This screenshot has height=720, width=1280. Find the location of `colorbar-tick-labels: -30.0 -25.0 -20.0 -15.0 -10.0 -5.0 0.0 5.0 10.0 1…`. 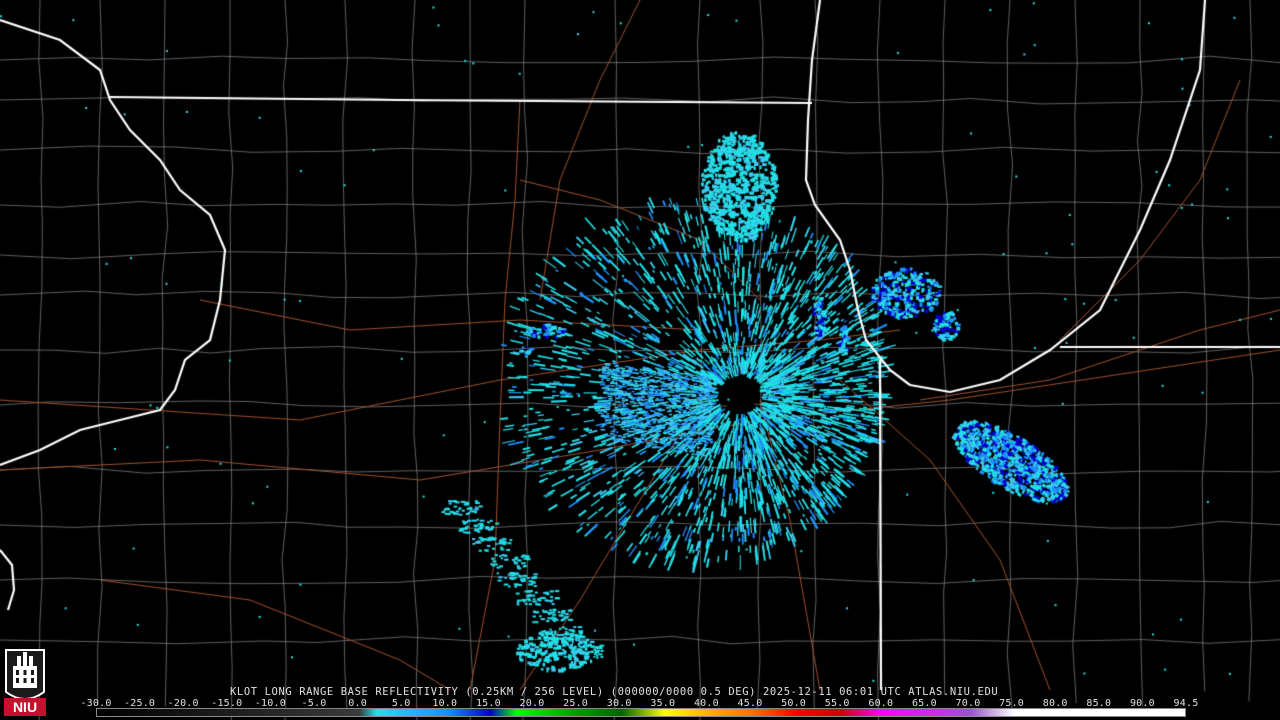

colorbar-tick-labels: -30.0 -25.0 -20.0 -15.0 -10.0 -5.0 0.0 5.0 10.0 1… is located at coordinates (639, 703).